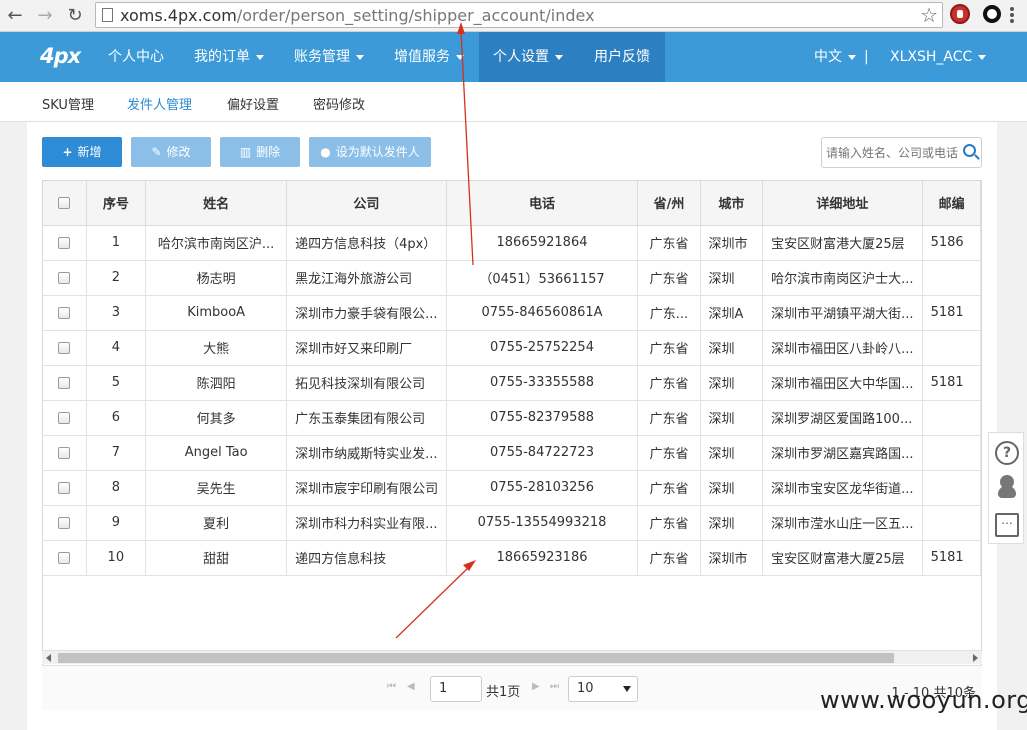 The image size is (1027, 730). Describe the element at coordinates (542, 278) in the screenshot. I see `cell-phone: （0451）53661157` at that location.